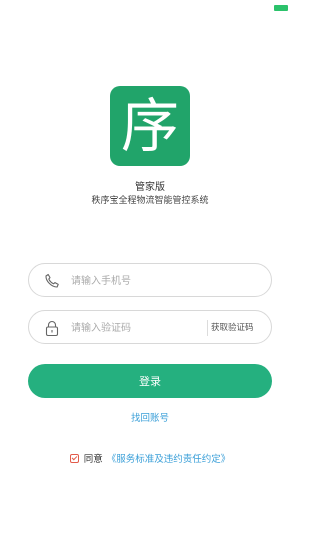  What do you see at coordinates (150, 381) in the screenshot?
I see `login-button: 登录` at bounding box center [150, 381].